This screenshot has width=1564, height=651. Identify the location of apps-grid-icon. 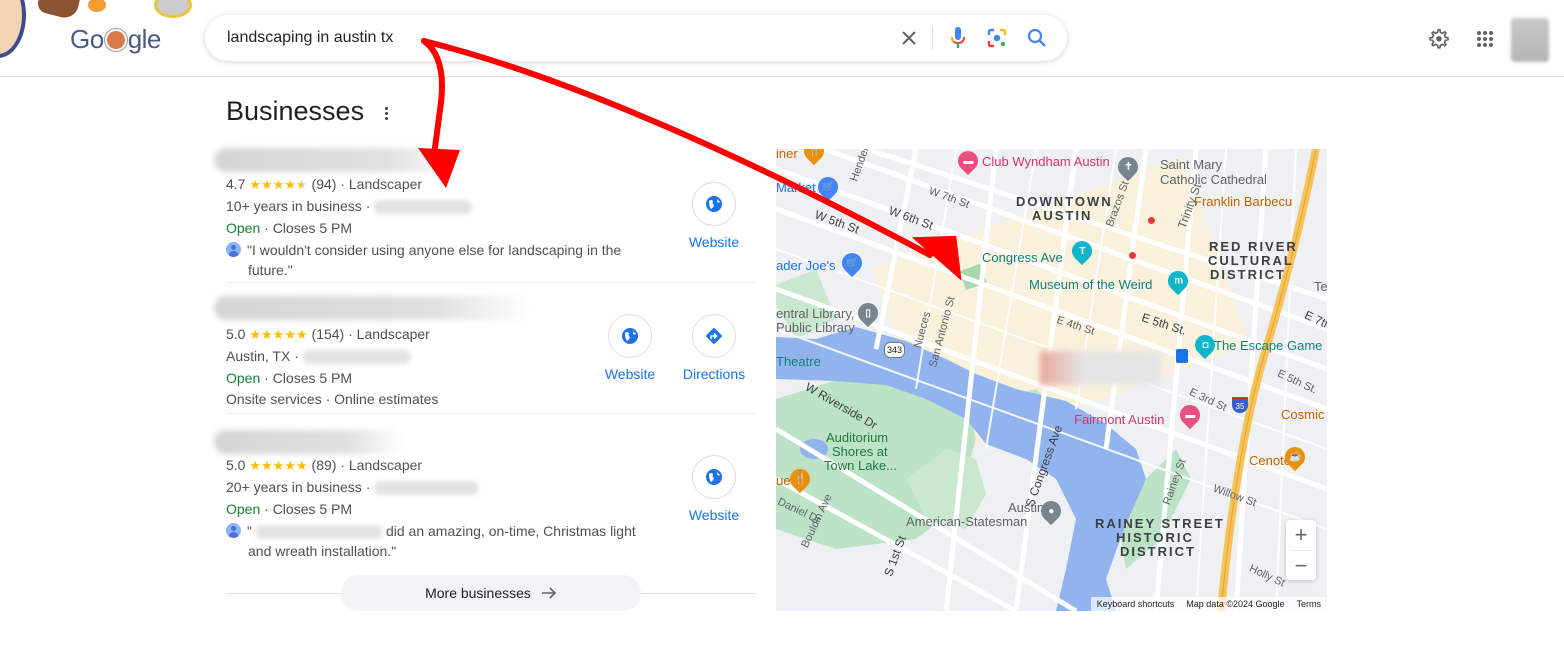
(1485, 39).